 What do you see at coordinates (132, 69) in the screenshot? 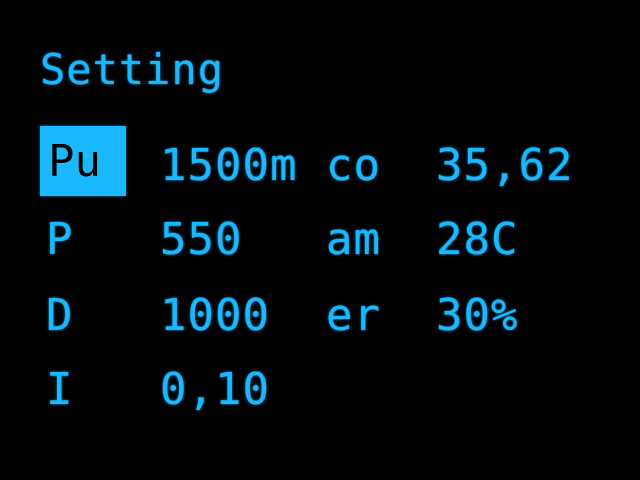
I see `screen-title: Setting` at bounding box center [132, 69].